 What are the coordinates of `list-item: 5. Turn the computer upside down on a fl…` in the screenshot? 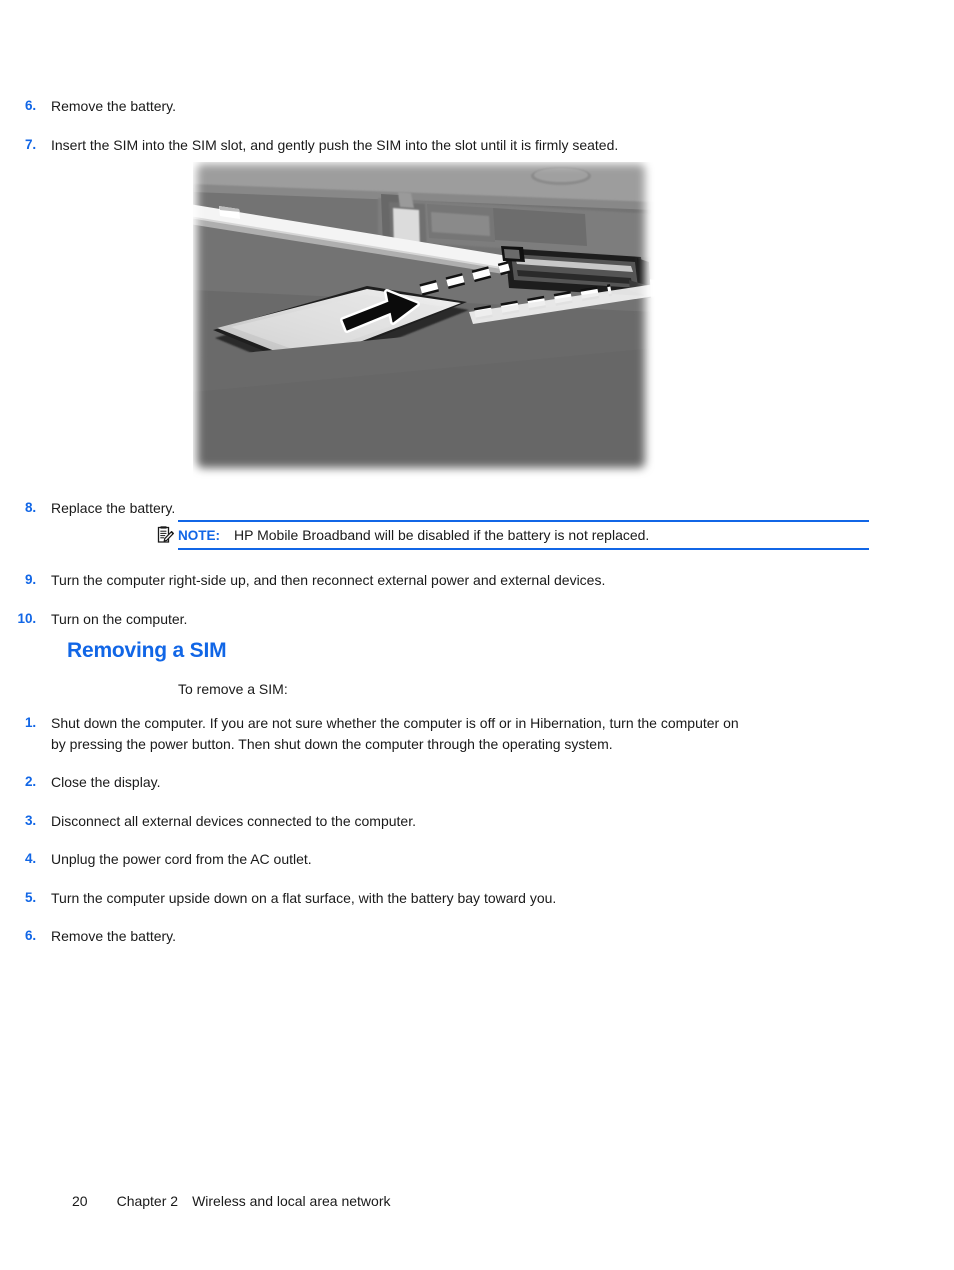 It's located at (477, 898).